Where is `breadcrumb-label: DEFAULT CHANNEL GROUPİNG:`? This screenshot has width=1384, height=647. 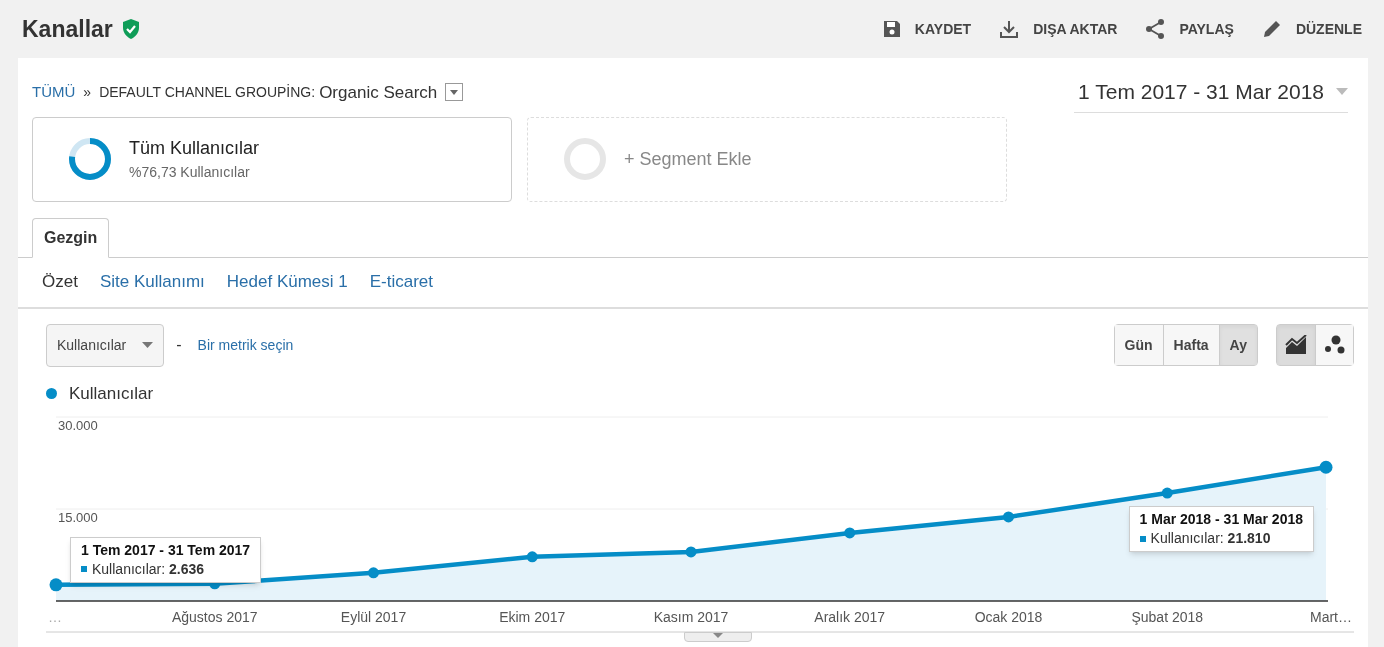
breadcrumb-label: DEFAULT CHANNEL GROUPİNG: is located at coordinates (207, 92).